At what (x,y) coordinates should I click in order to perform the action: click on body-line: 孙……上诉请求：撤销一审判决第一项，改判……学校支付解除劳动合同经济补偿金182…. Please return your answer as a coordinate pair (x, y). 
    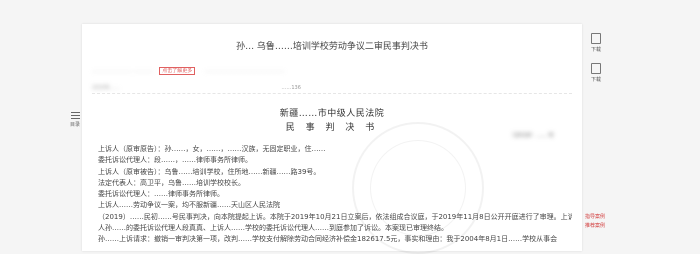
    Looking at the image, I should click on (328, 239).